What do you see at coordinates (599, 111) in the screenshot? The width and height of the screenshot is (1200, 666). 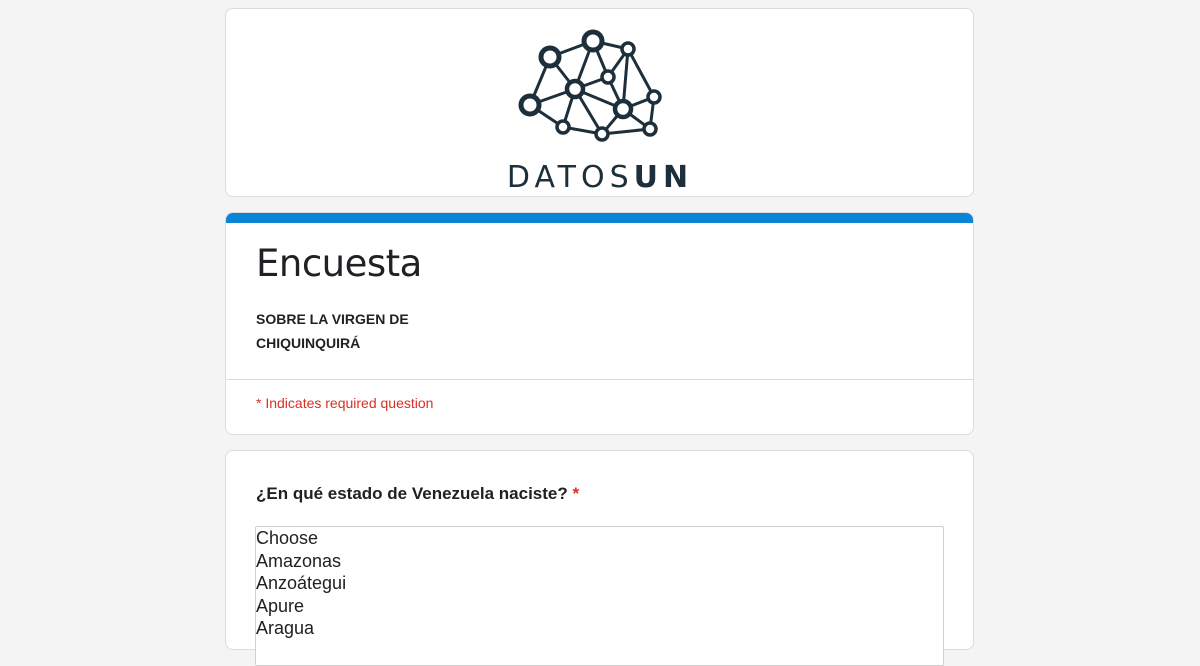 I see `network-graph-icon: DATOSUN` at bounding box center [599, 111].